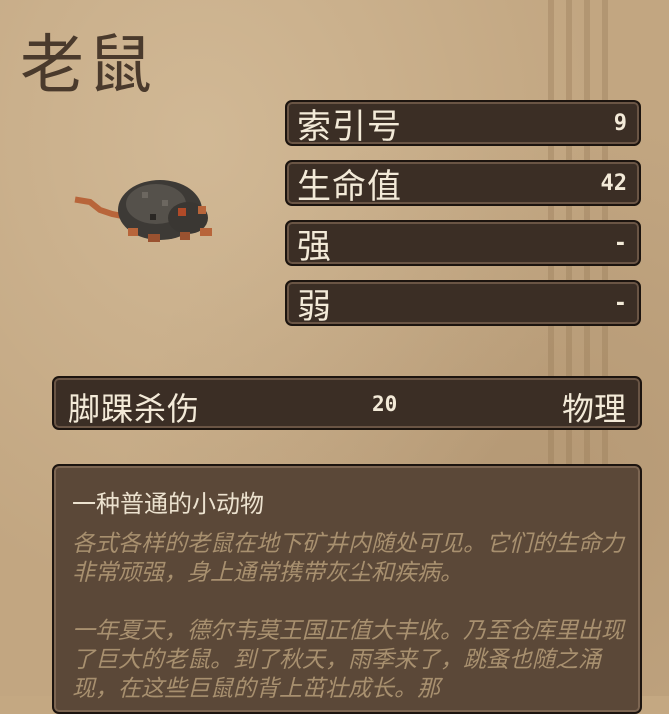  I want to click on attack-name: 脚踝杀伤, so click(134, 409).